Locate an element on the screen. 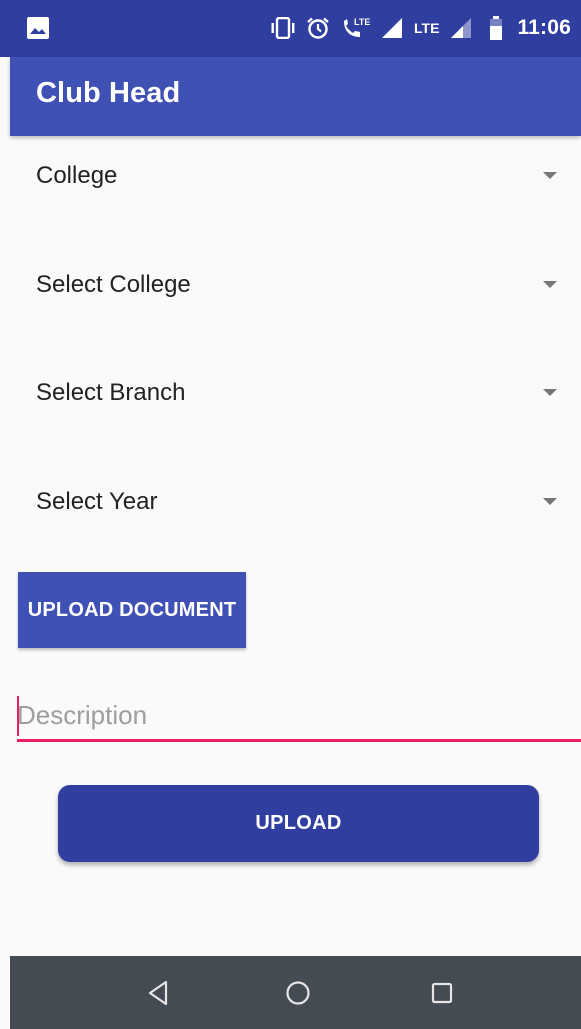 This screenshot has height=1029, width=581. gallery-notification-icon is located at coordinates (38, 28).